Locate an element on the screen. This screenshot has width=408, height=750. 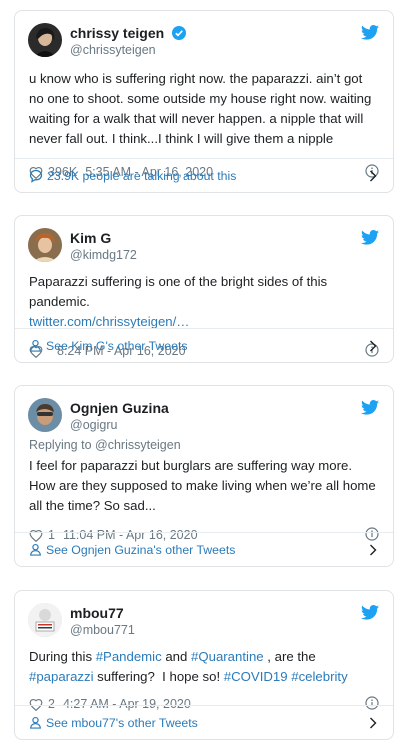
author-name: mbou77 is located at coordinates (97, 613).